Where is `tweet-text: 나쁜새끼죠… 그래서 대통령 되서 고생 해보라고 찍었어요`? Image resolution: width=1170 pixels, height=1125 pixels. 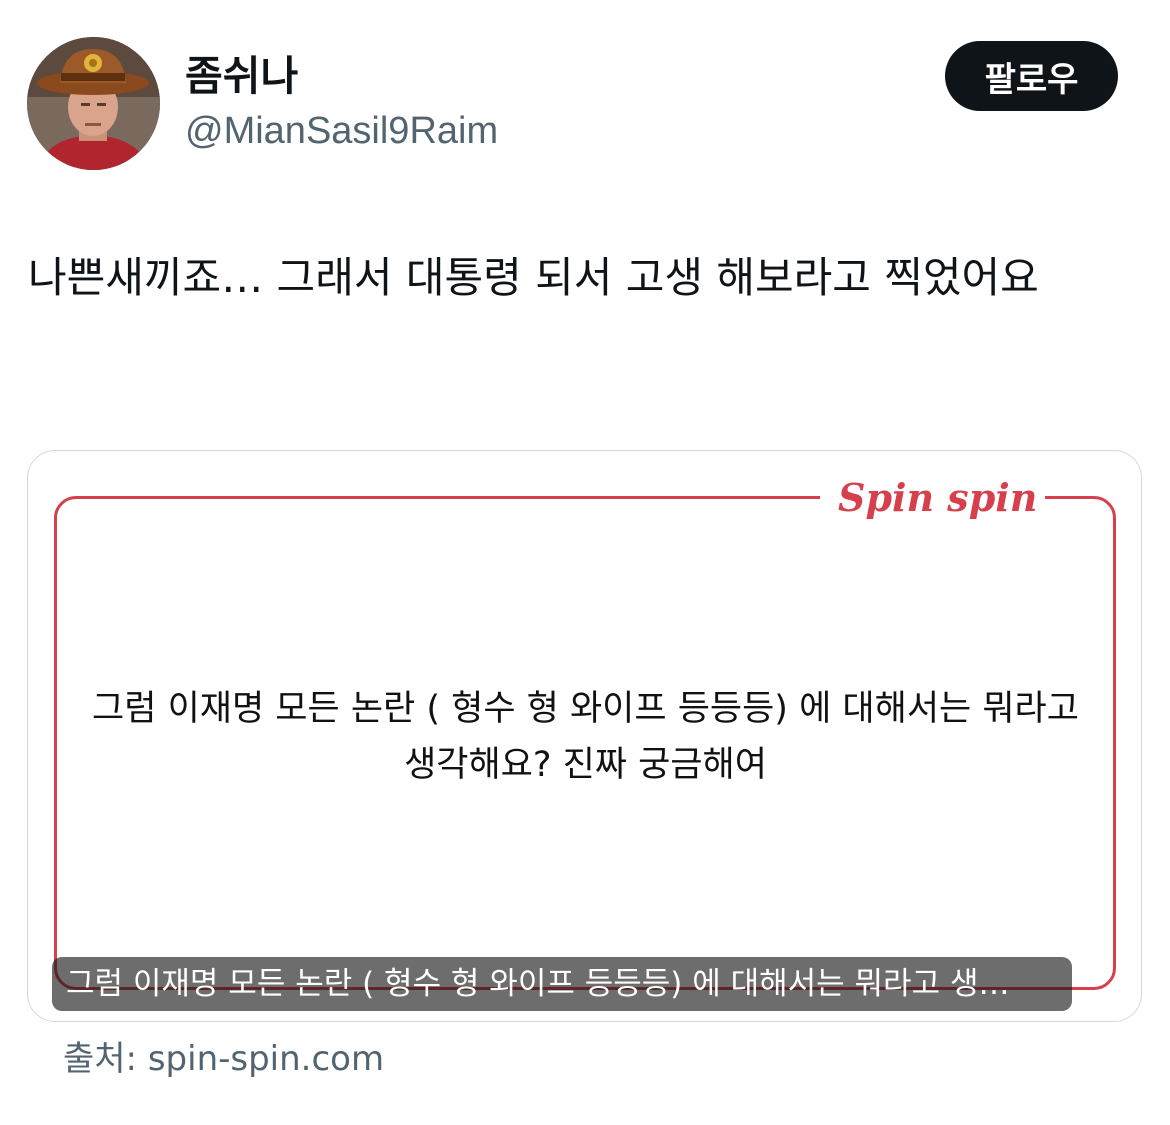
tweet-text: 나쁜새끼죠… 그래서 대통령 되서 고생 해보라고 찍었어요 is located at coordinates (533, 277).